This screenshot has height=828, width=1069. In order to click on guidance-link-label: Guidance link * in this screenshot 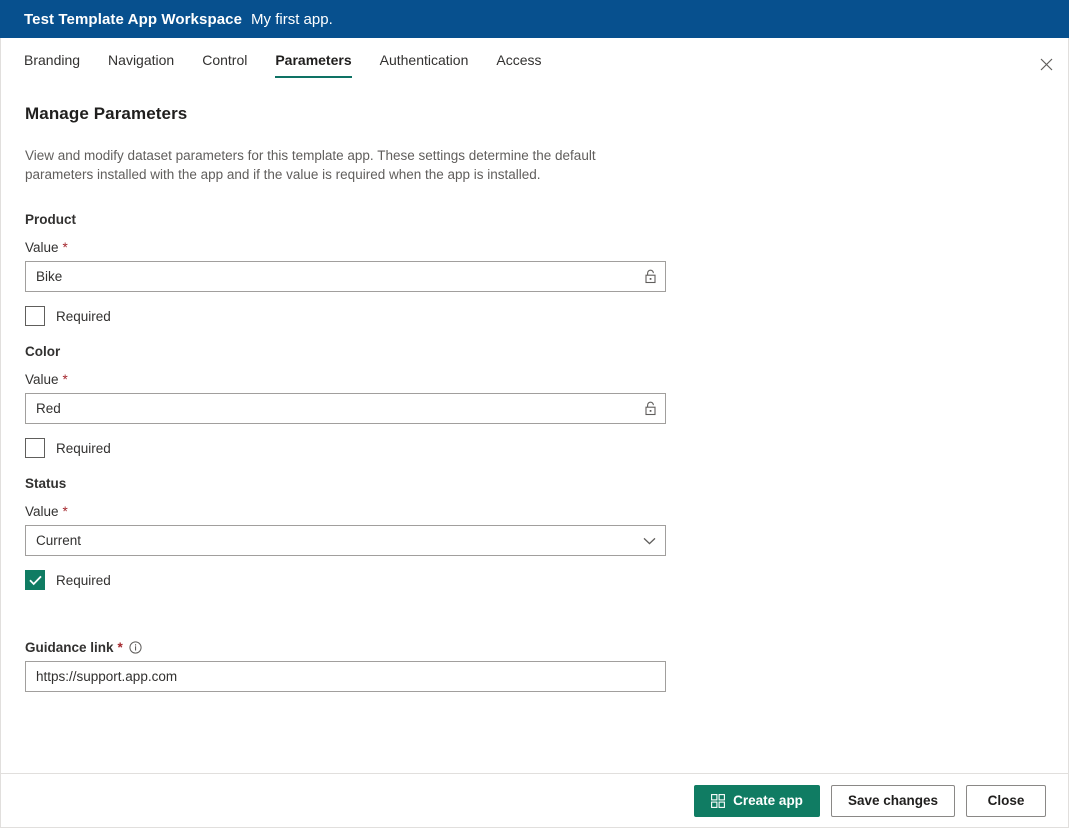, I will do `click(534, 647)`.